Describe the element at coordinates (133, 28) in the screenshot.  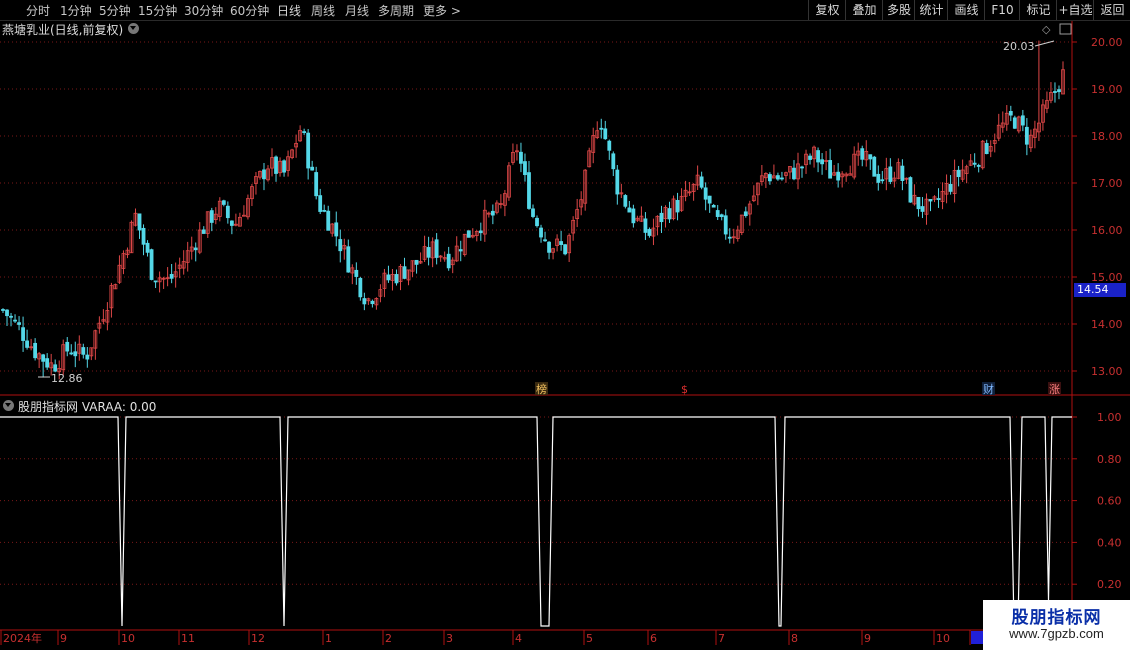
I see `title-dropdown-icon` at that location.